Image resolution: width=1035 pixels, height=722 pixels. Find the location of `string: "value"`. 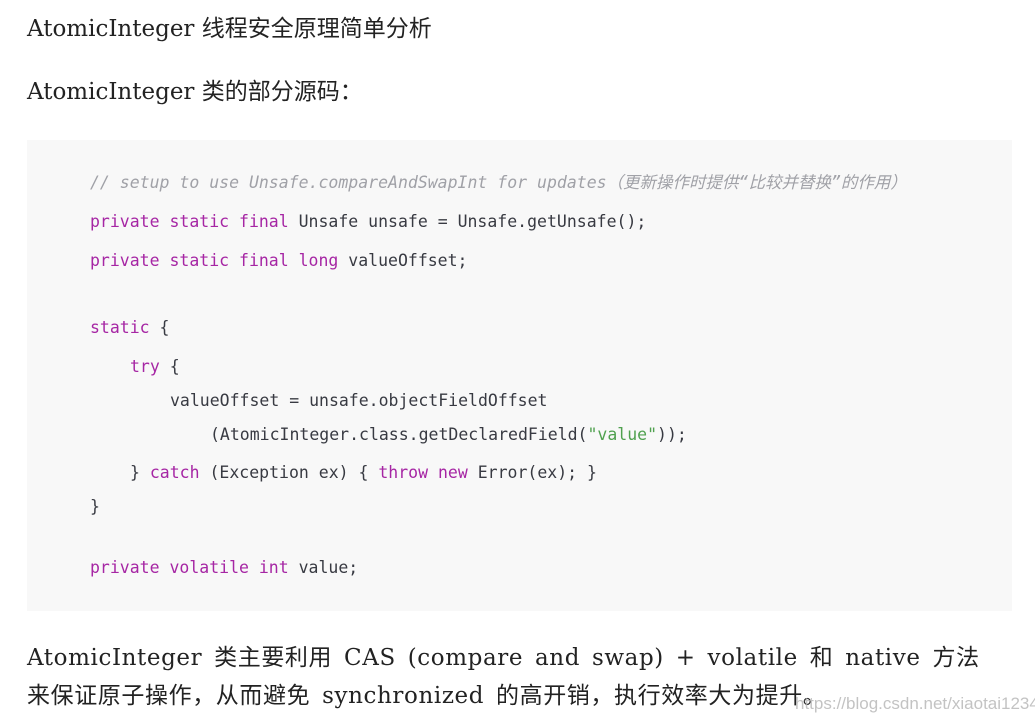

string: "value" is located at coordinates (622, 434).